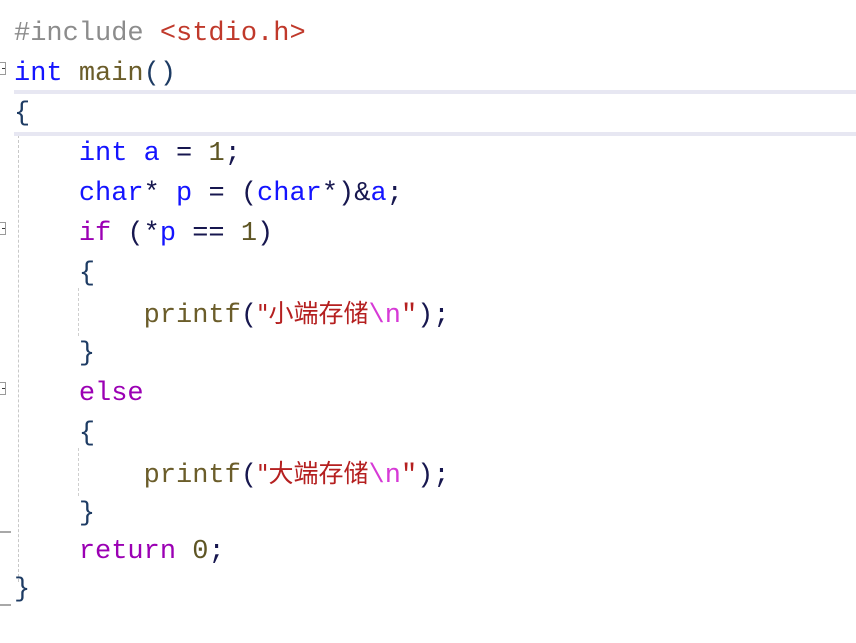 This screenshot has height=643, width=856. What do you see at coordinates (95, 234) in the screenshot?
I see `code-token-control: if` at bounding box center [95, 234].